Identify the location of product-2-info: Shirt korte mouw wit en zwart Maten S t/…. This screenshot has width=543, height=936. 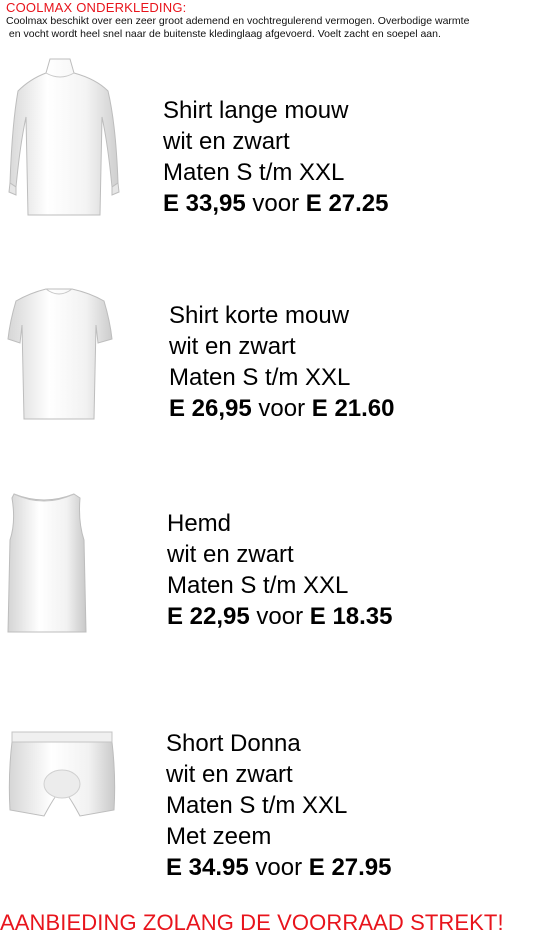
(282, 362).